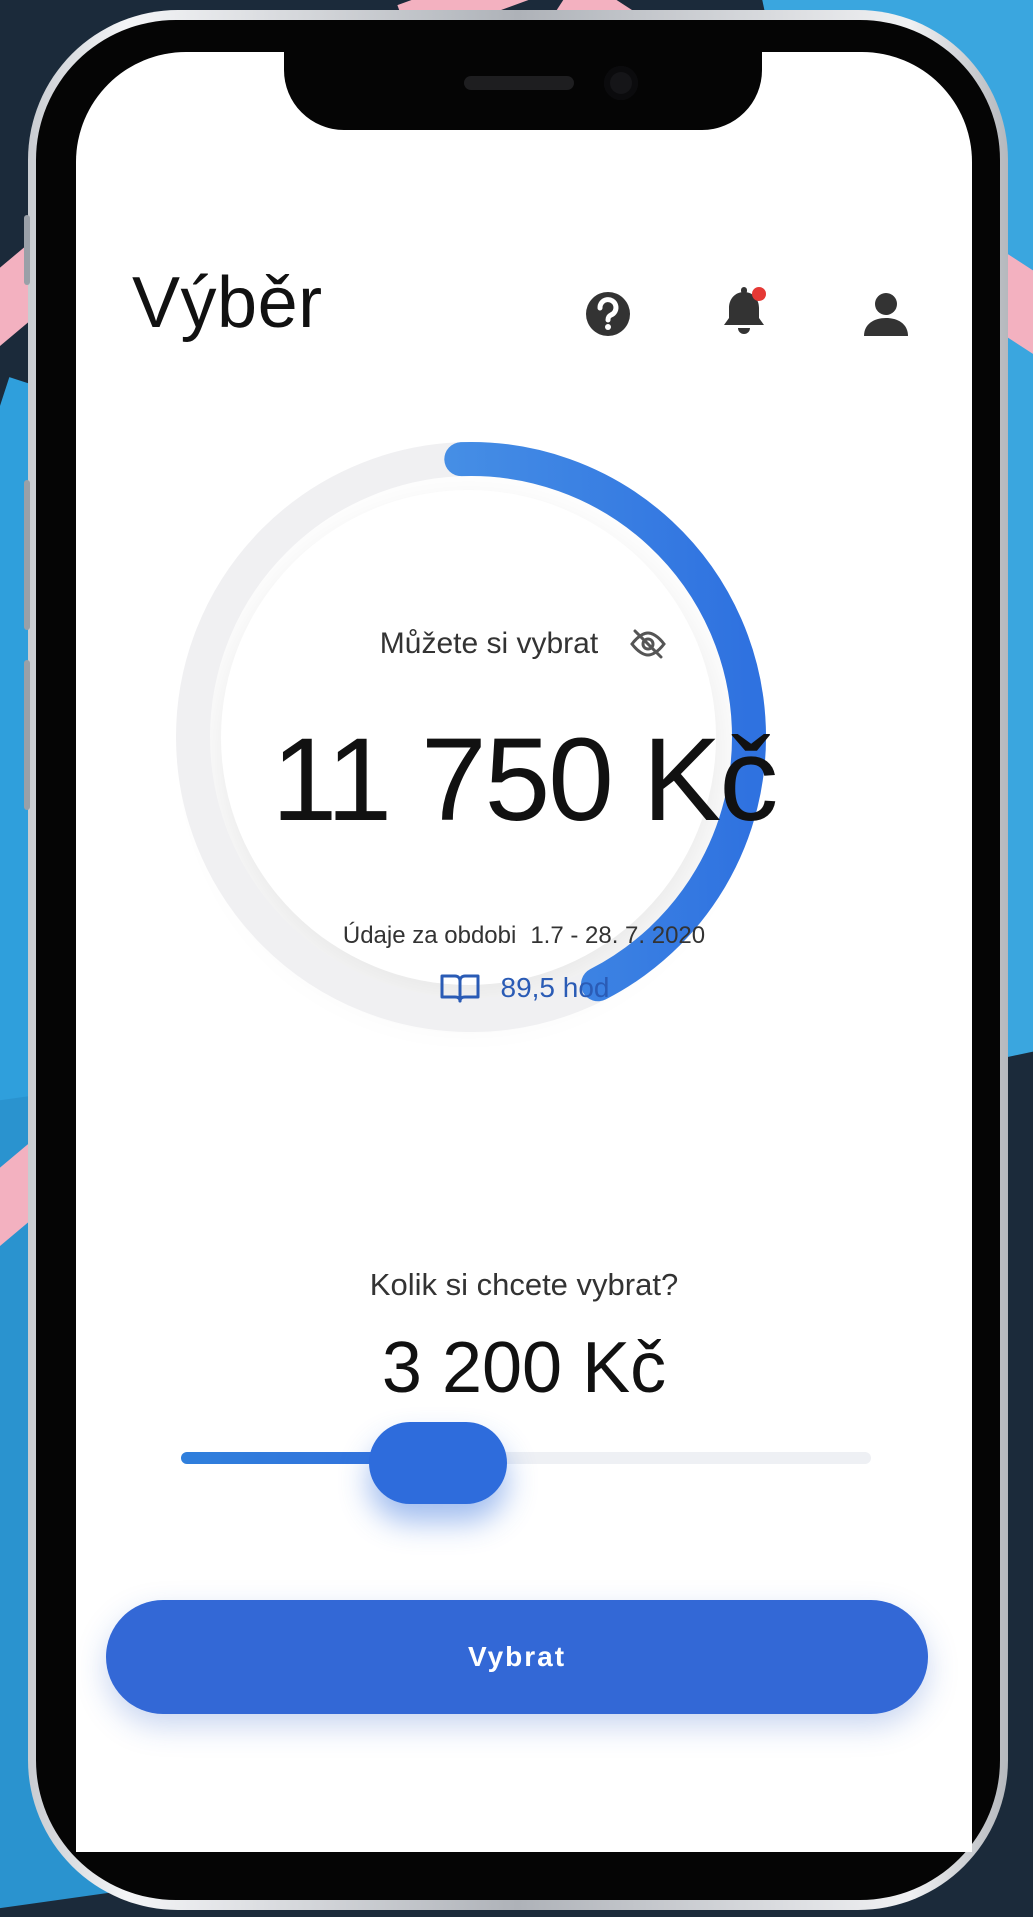 The width and height of the screenshot is (1033, 1917). What do you see at coordinates (525, 780) in the screenshot?
I see `available-amount: 11 750 Kč` at bounding box center [525, 780].